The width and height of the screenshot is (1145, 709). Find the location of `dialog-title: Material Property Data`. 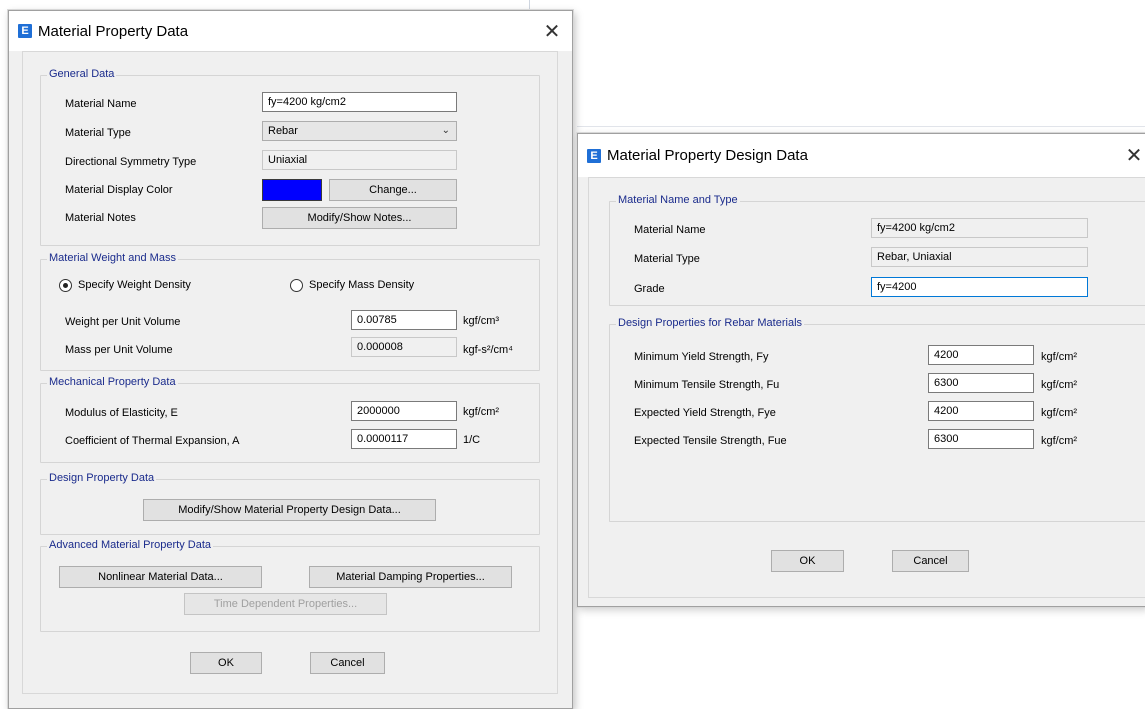

dialog-title: Material Property Data is located at coordinates (113, 31).